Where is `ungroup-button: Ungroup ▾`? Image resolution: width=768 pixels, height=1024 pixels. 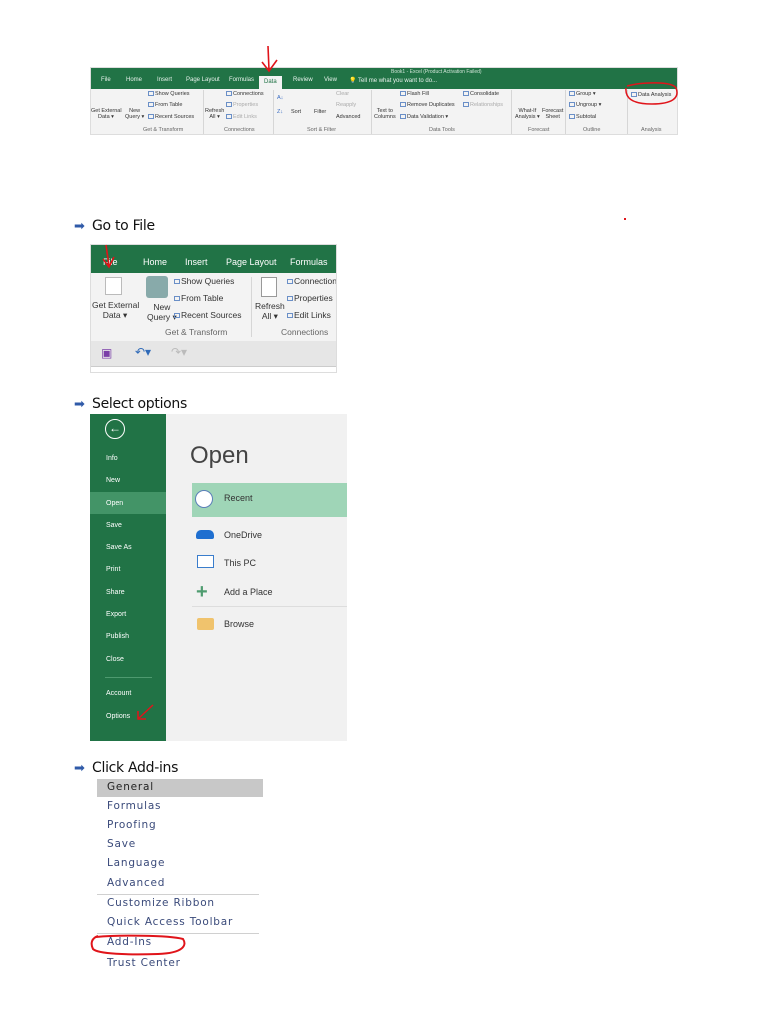
ungroup-button: Ungroup ▾ is located at coordinates (585, 105).